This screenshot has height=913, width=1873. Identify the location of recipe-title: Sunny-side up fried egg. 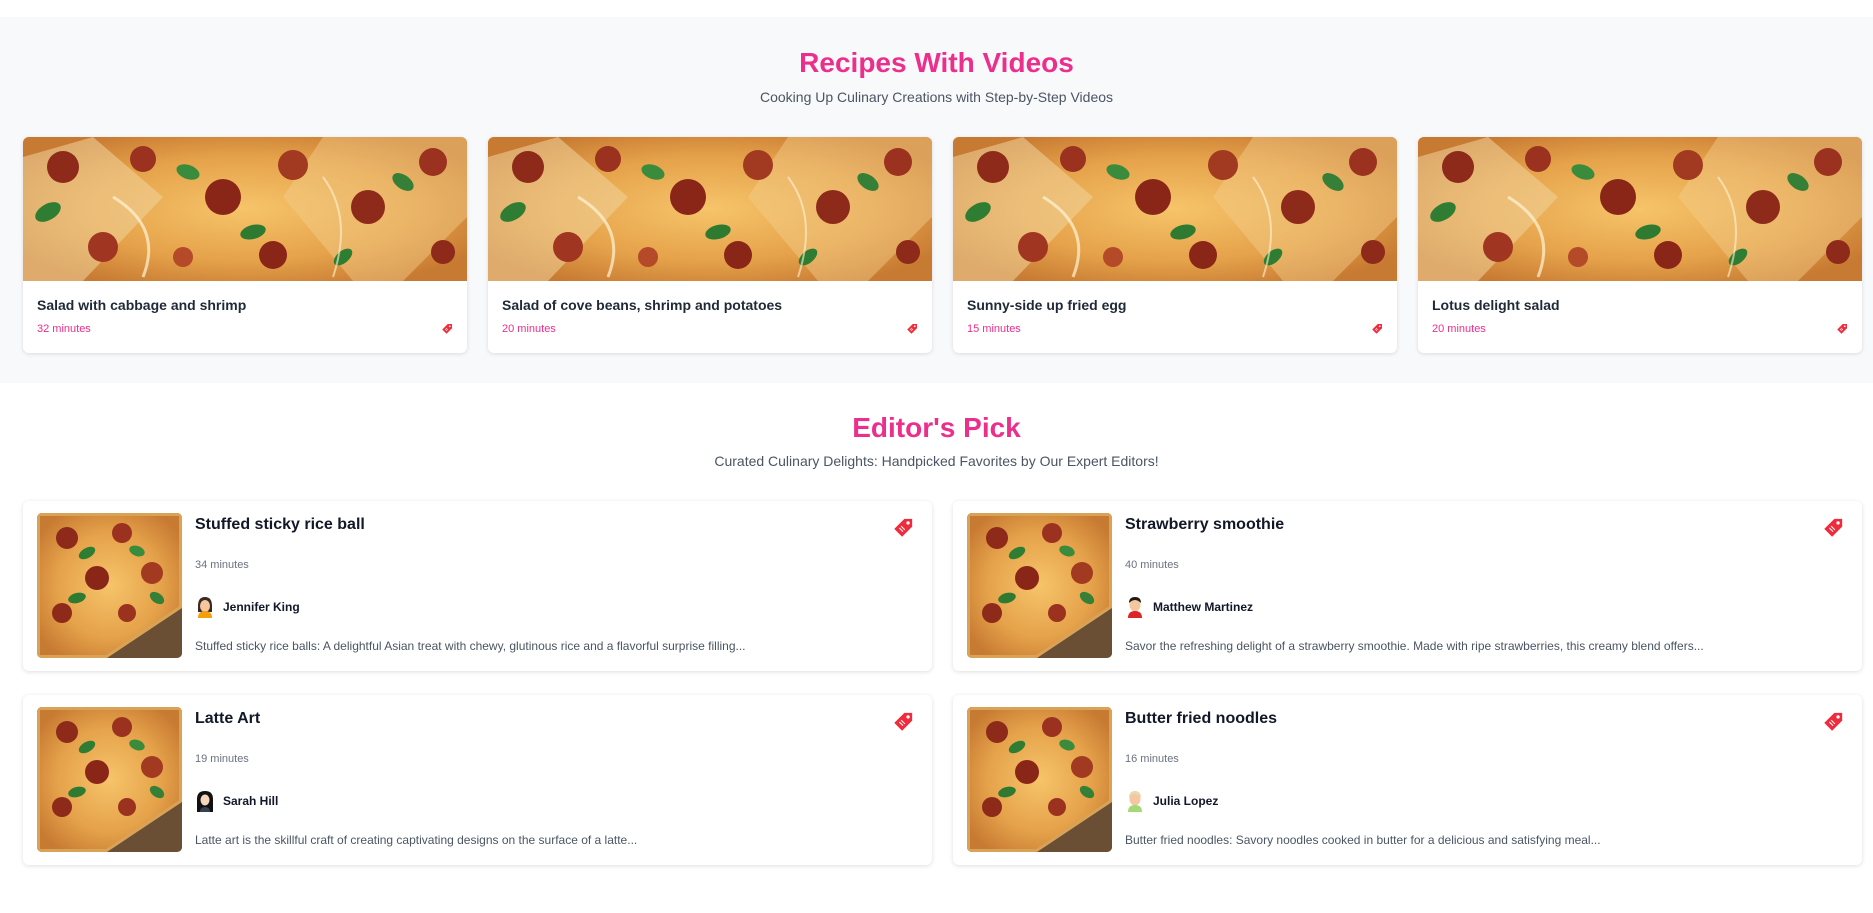
(1046, 305).